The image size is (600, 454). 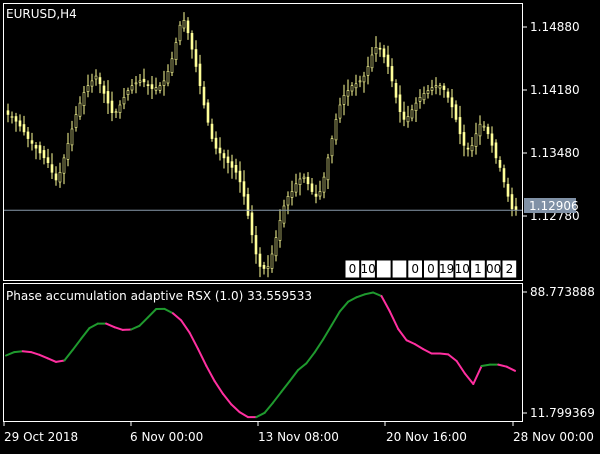 I want to click on current-price-text: 1.12906, so click(x=554, y=206).